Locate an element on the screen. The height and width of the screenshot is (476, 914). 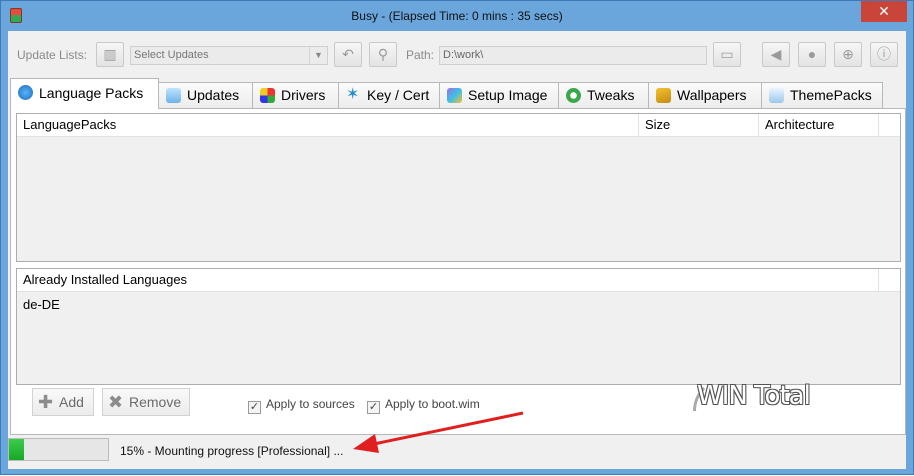
annotation-arrow is located at coordinates (438, 432).